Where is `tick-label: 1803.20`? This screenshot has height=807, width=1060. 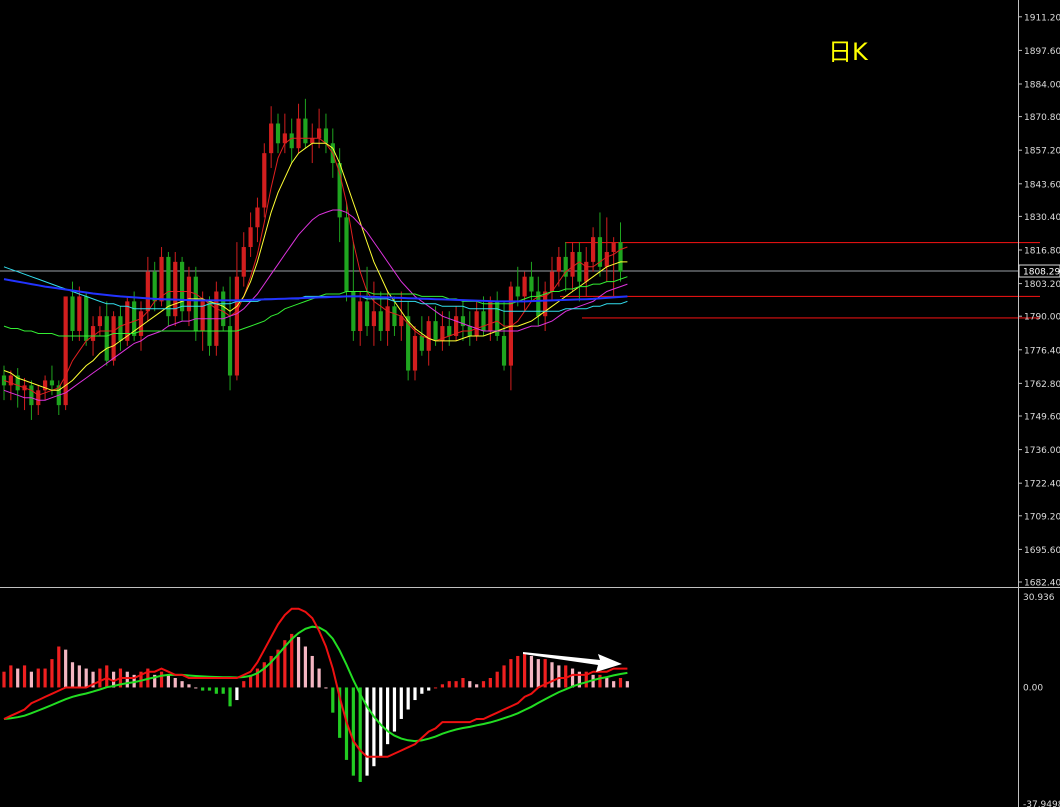
tick-label: 1803.20 is located at coordinates (1042, 285).